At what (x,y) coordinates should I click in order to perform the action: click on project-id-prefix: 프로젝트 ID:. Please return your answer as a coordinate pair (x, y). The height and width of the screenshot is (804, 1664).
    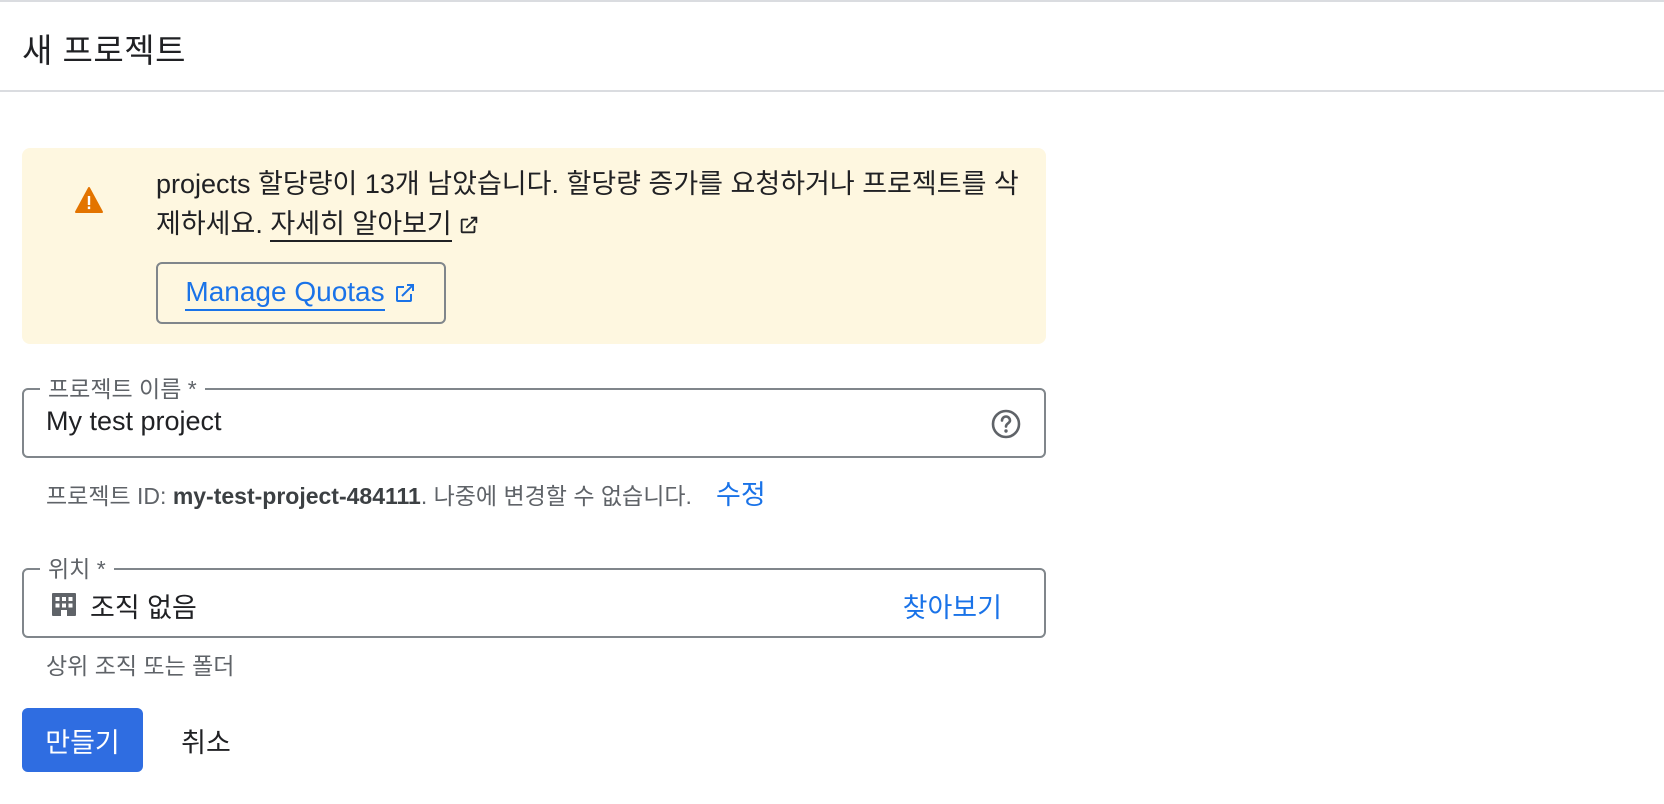
    Looking at the image, I should click on (109, 496).